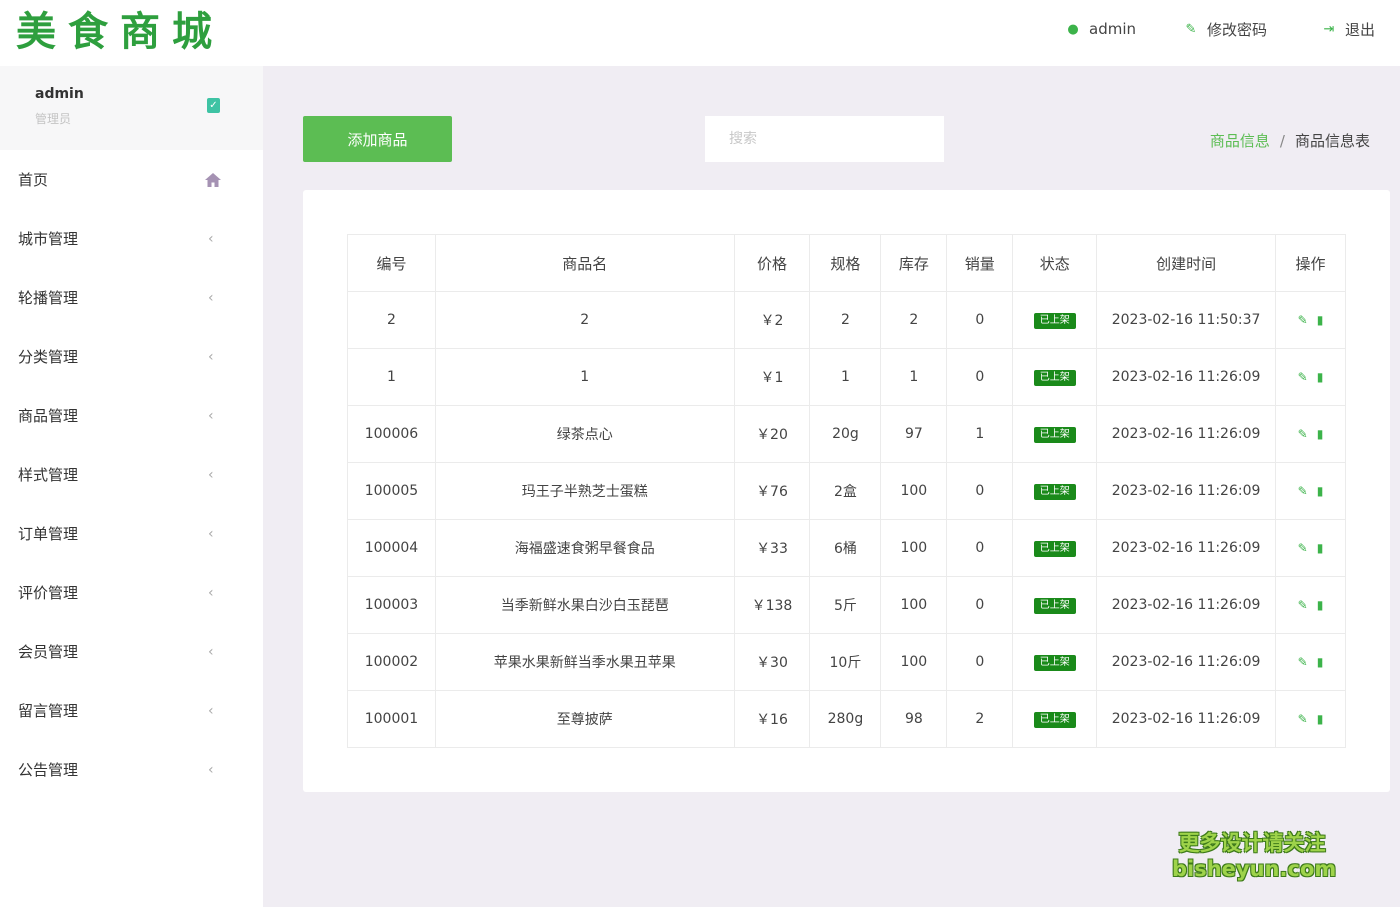  I want to click on watermark-line2: bisheyun.com, so click(1252, 869).